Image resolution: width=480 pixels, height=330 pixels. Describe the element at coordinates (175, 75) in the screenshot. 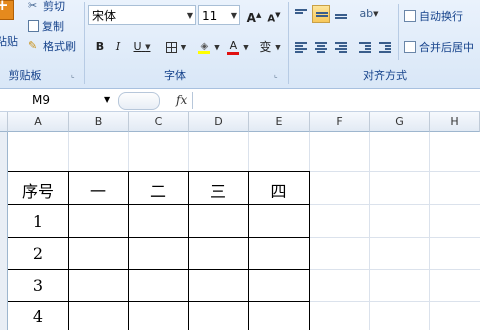

I see `font-group-label: 字体` at that location.